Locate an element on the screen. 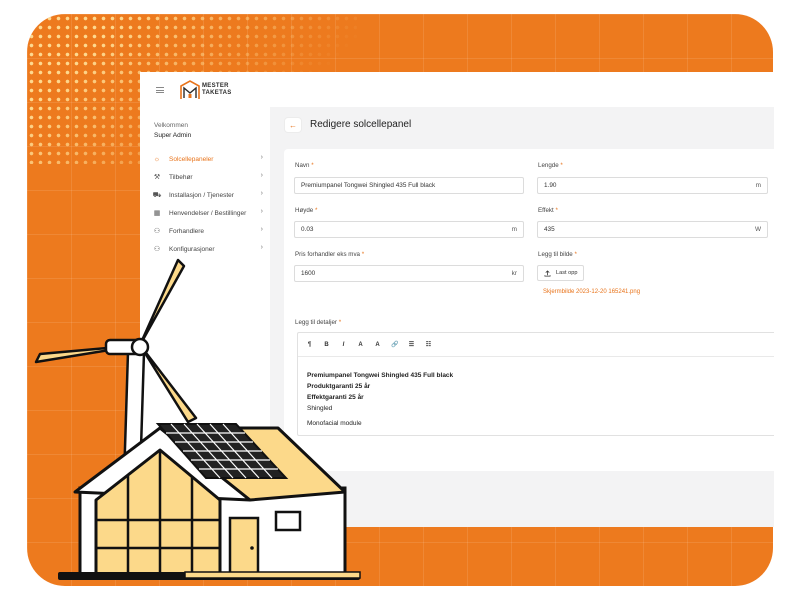  sidebar-item-konfigurasjoner: ⚇ Konfigurasjoner › is located at coordinates (209, 249).